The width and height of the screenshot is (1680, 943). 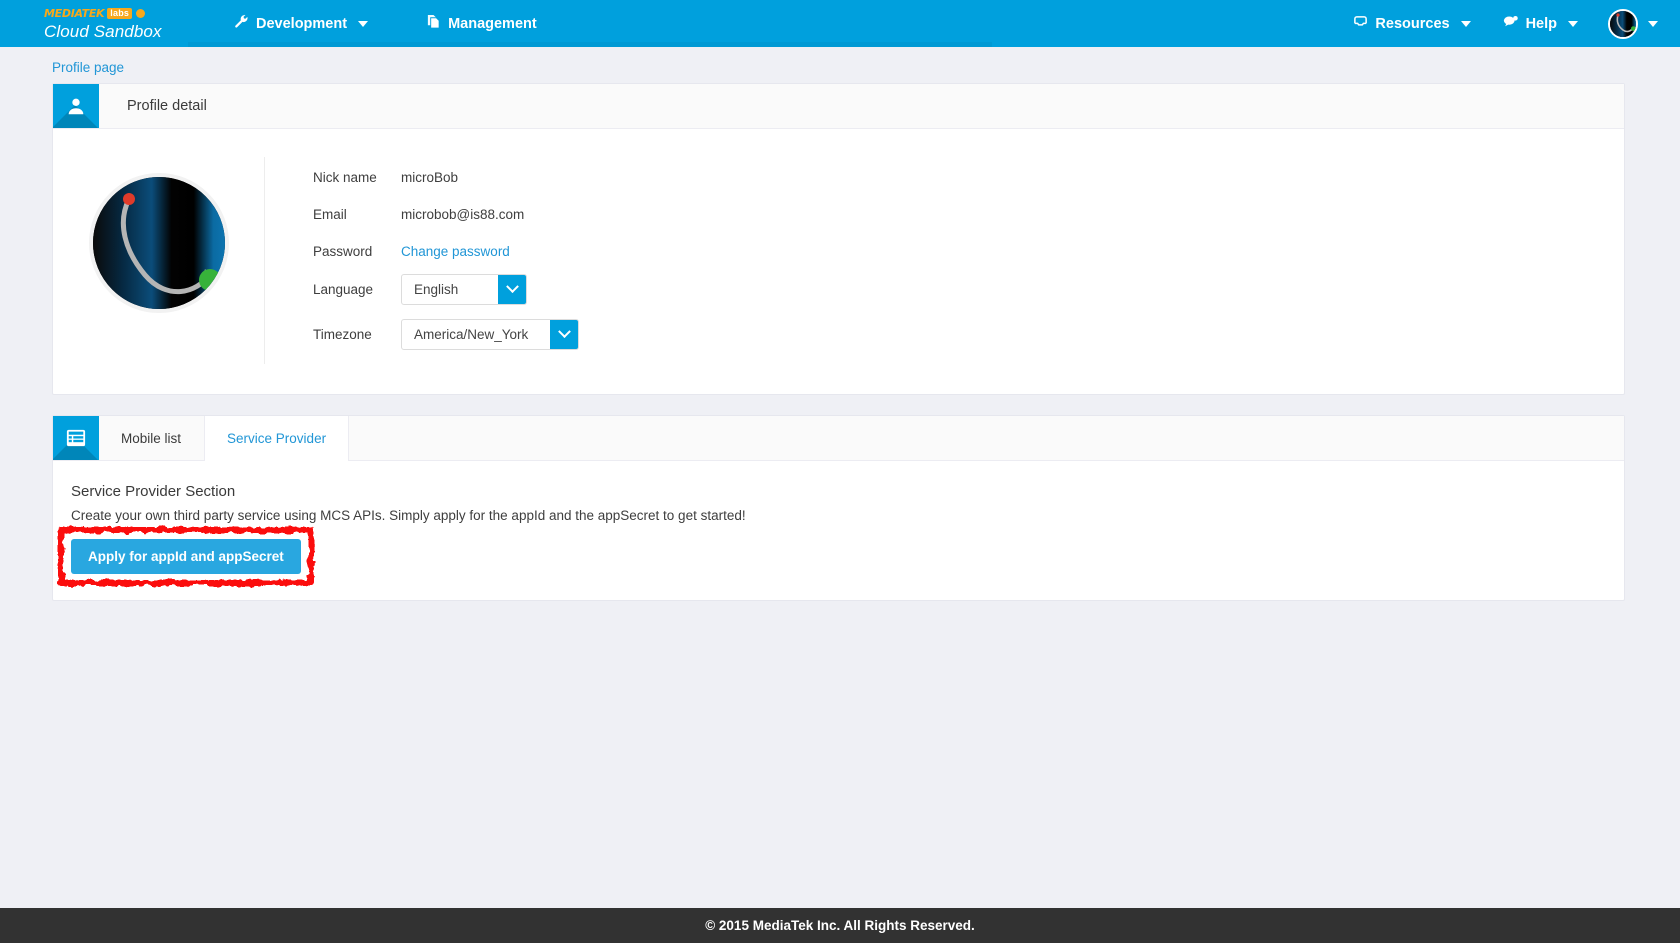 What do you see at coordinates (385, 23) in the screenshot?
I see `primary-nav: Development Management` at bounding box center [385, 23].